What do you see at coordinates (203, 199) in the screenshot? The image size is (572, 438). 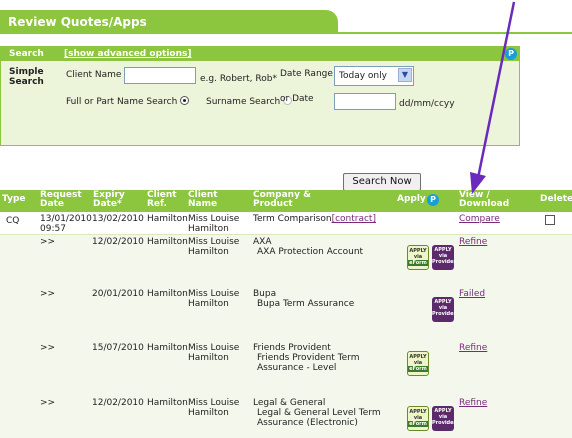 I see `header-client-name: Client Name` at bounding box center [203, 199].